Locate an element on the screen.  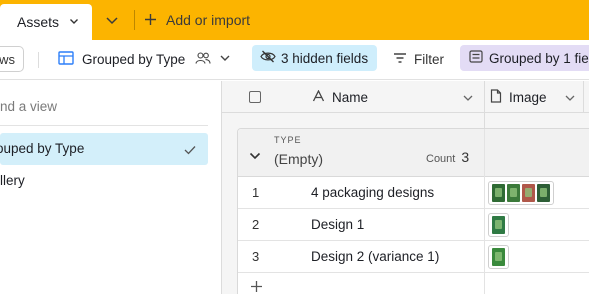
top-tab-bar: Assets Add or import is located at coordinates (294, 20).